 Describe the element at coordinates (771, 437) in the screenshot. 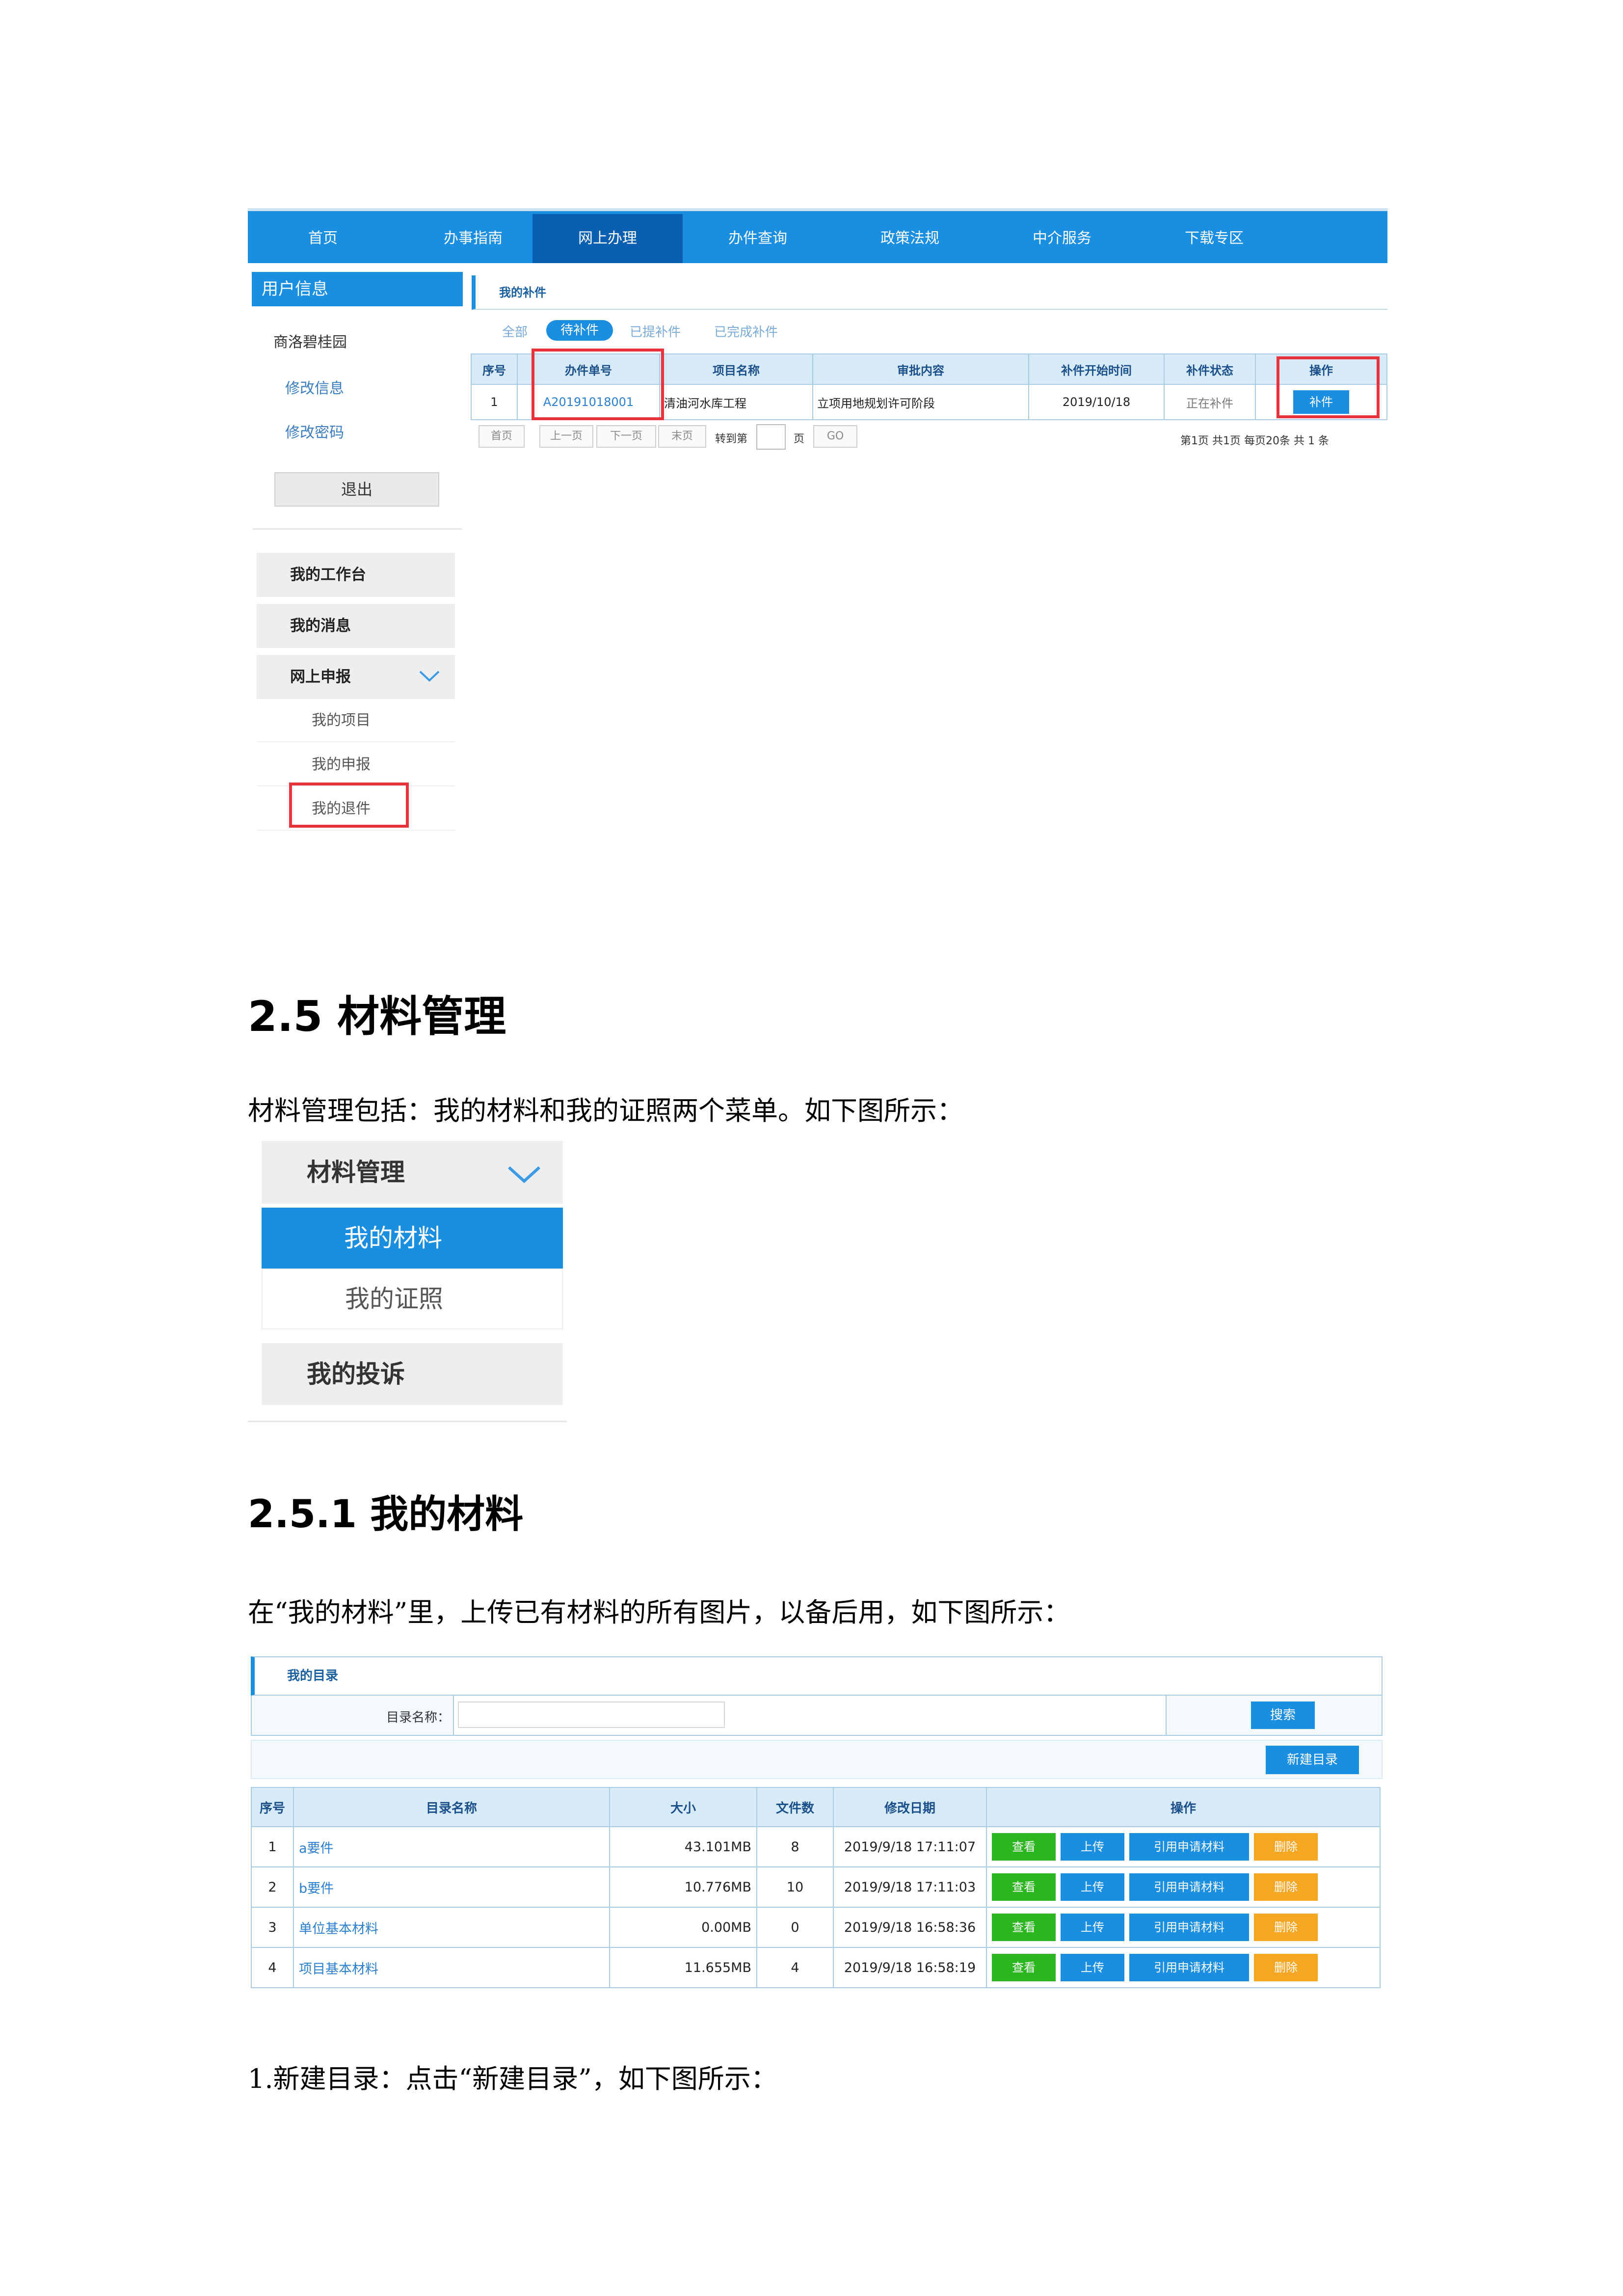

I see `pager-page-input` at that location.